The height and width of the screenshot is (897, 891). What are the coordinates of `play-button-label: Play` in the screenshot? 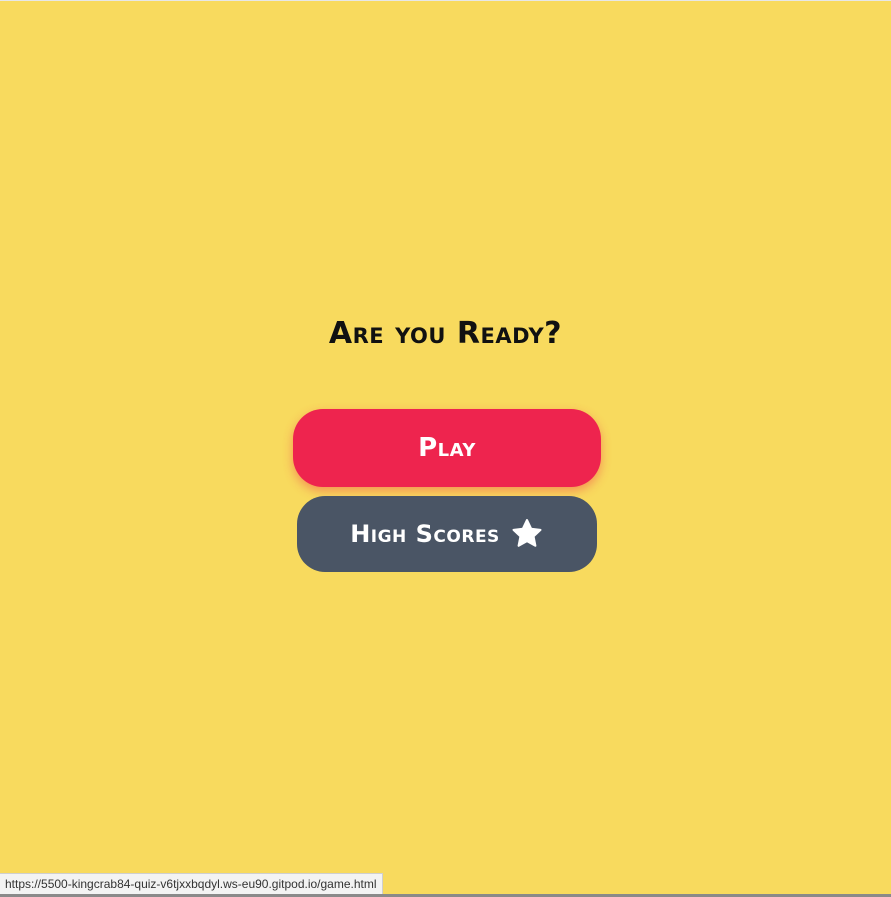 It's located at (447, 448).